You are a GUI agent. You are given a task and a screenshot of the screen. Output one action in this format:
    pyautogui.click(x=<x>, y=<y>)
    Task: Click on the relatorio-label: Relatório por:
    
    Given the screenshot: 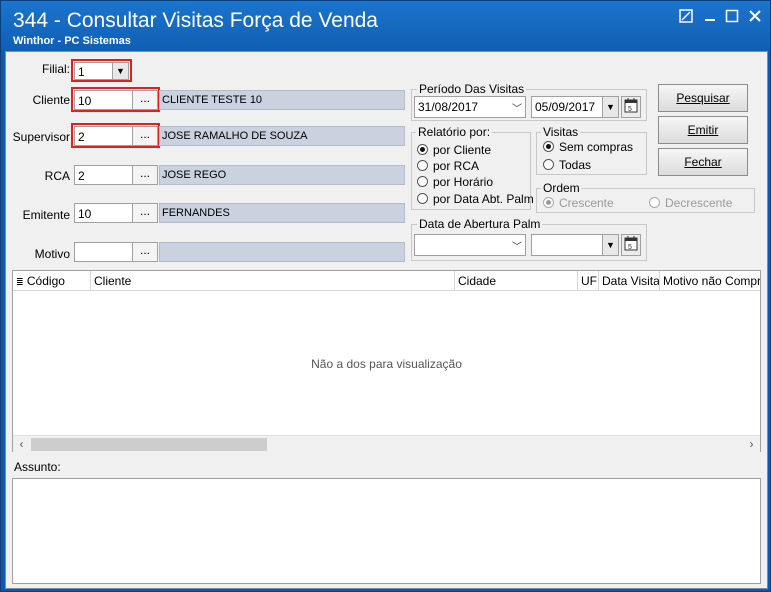 What is the action you would take?
    pyautogui.click(x=454, y=132)
    